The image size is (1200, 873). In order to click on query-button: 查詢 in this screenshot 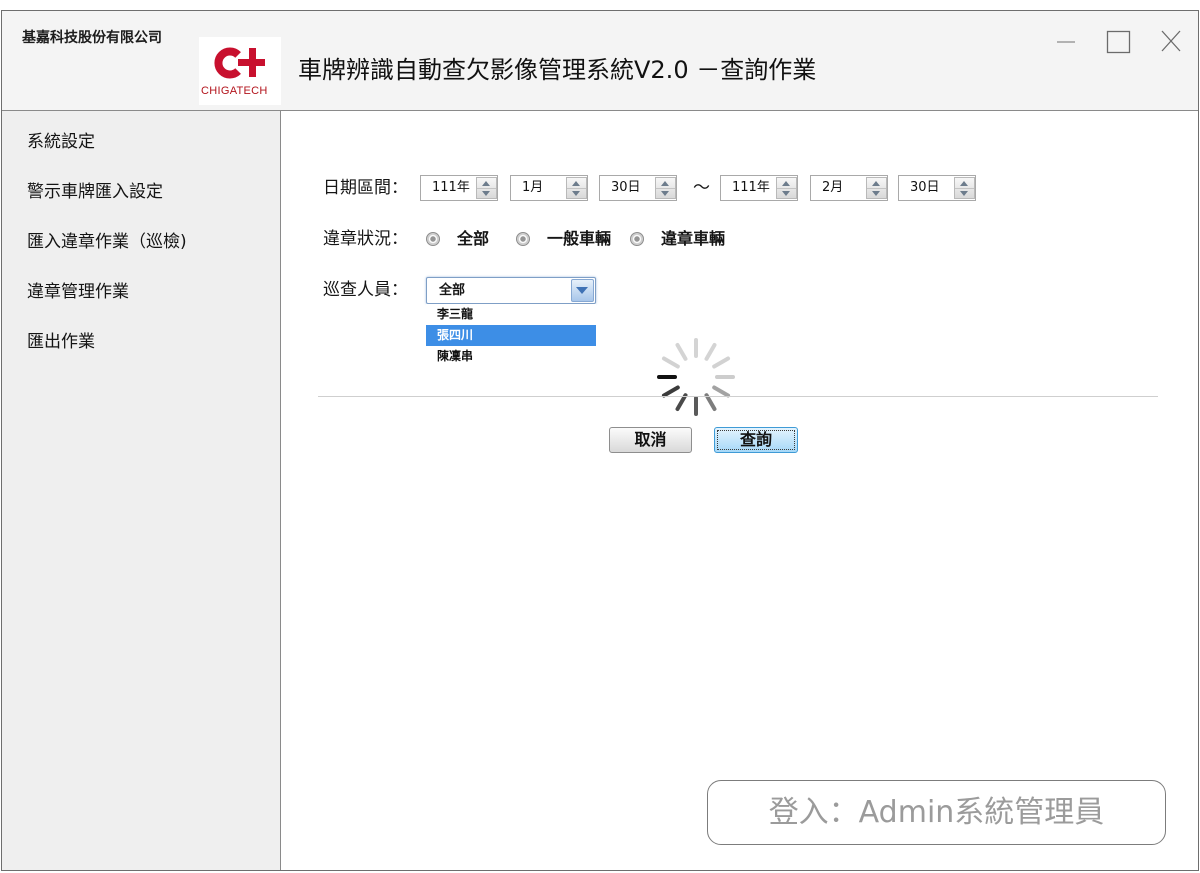, I will do `click(756, 440)`.